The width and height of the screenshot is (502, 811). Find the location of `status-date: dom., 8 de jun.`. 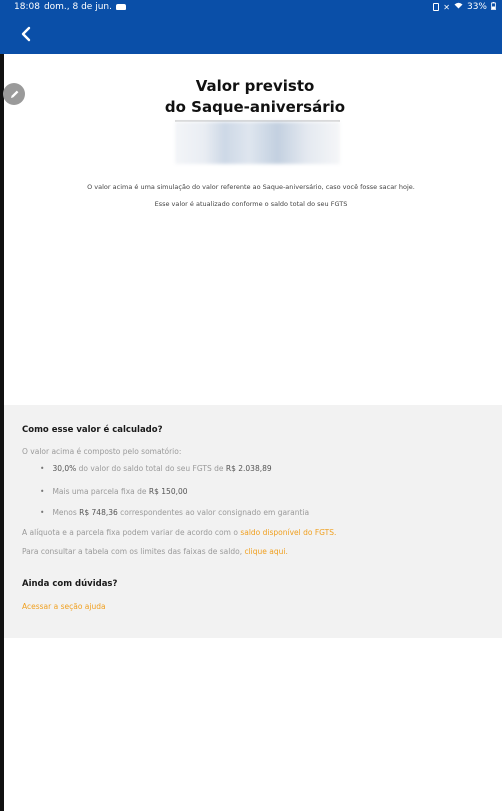

status-date: dom., 8 de jun. is located at coordinates (77, 7).